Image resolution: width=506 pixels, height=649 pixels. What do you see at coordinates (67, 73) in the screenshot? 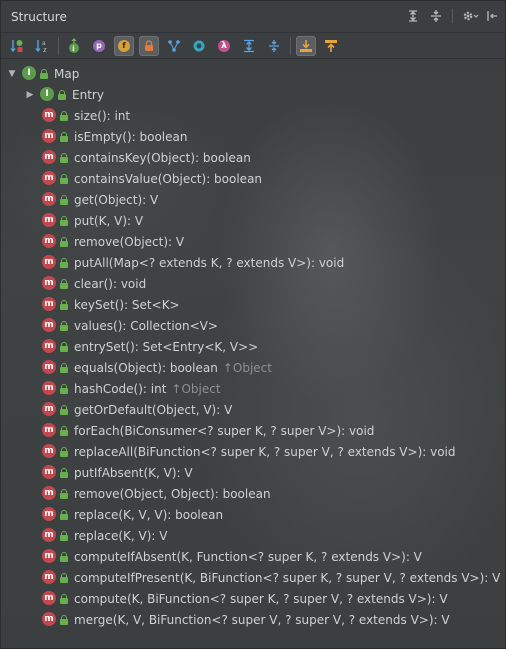
I see `tree-node-label: Map` at bounding box center [67, 73].